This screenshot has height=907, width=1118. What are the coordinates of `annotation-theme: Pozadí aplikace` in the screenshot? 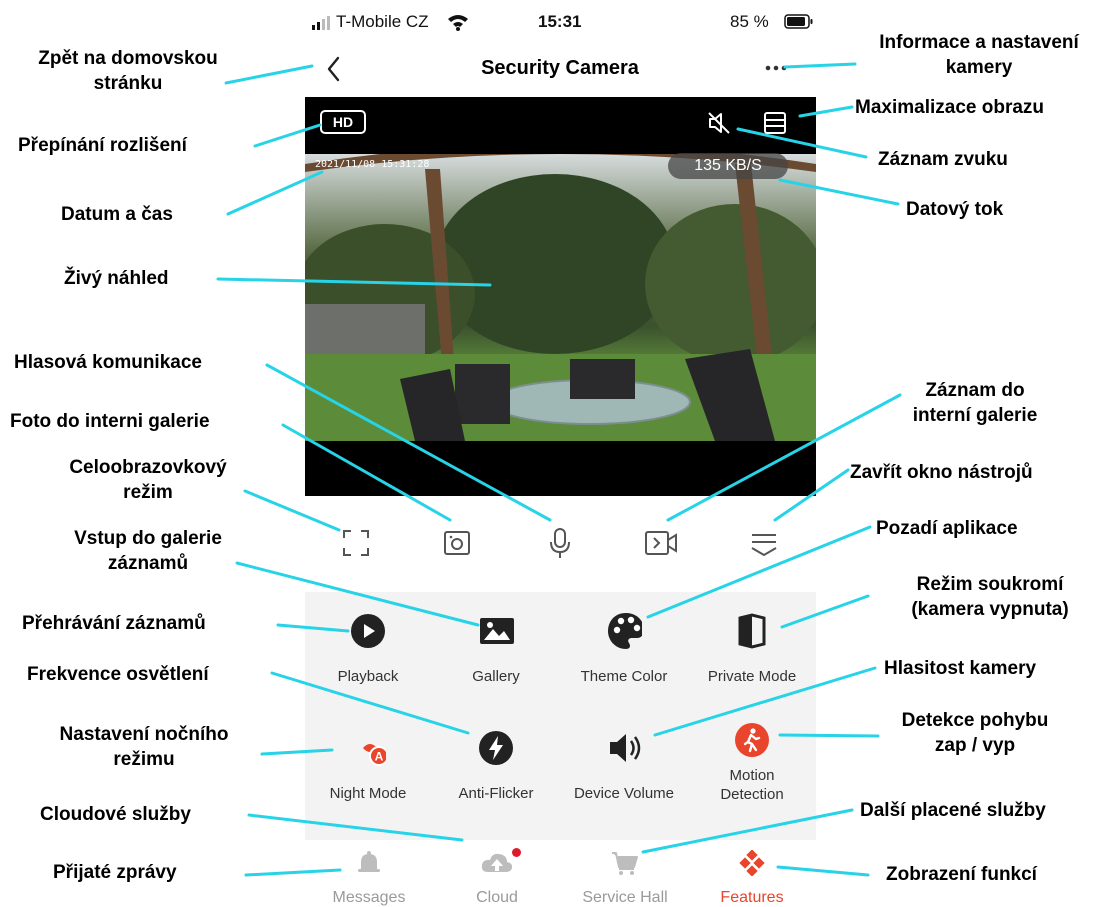 It's located at (947, 528).